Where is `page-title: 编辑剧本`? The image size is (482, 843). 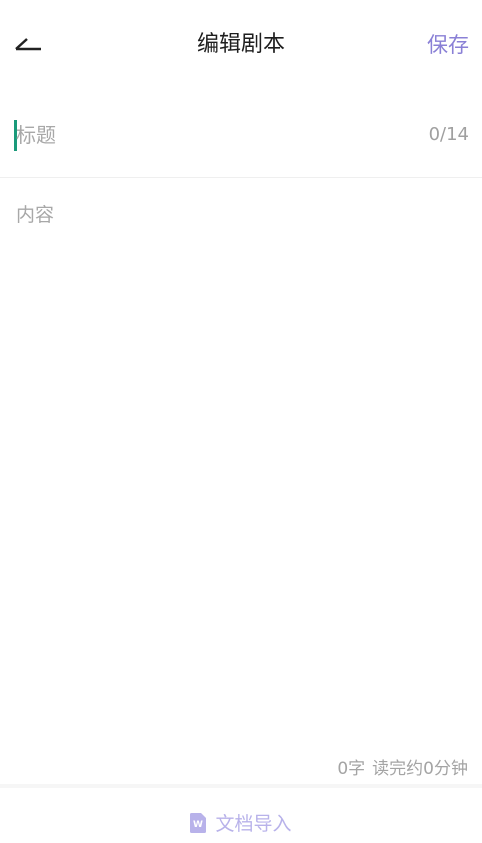
page-title: 编辑剧本 is located at coordinates (240, 44).